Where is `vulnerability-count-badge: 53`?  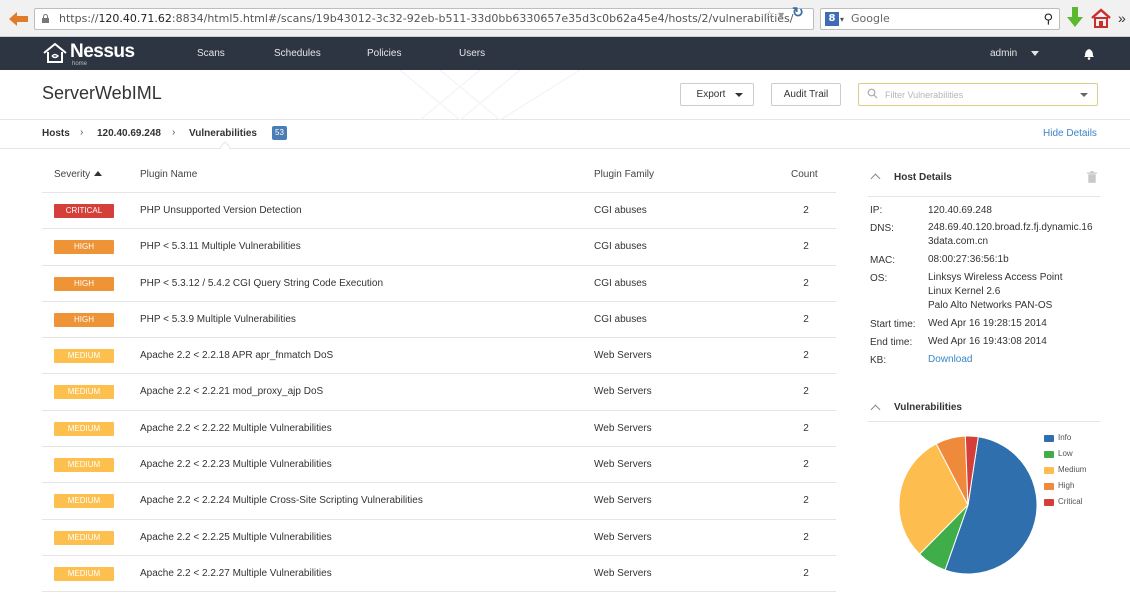
vulnerability-count-badge: 53 is located at coordinates (279, 133).